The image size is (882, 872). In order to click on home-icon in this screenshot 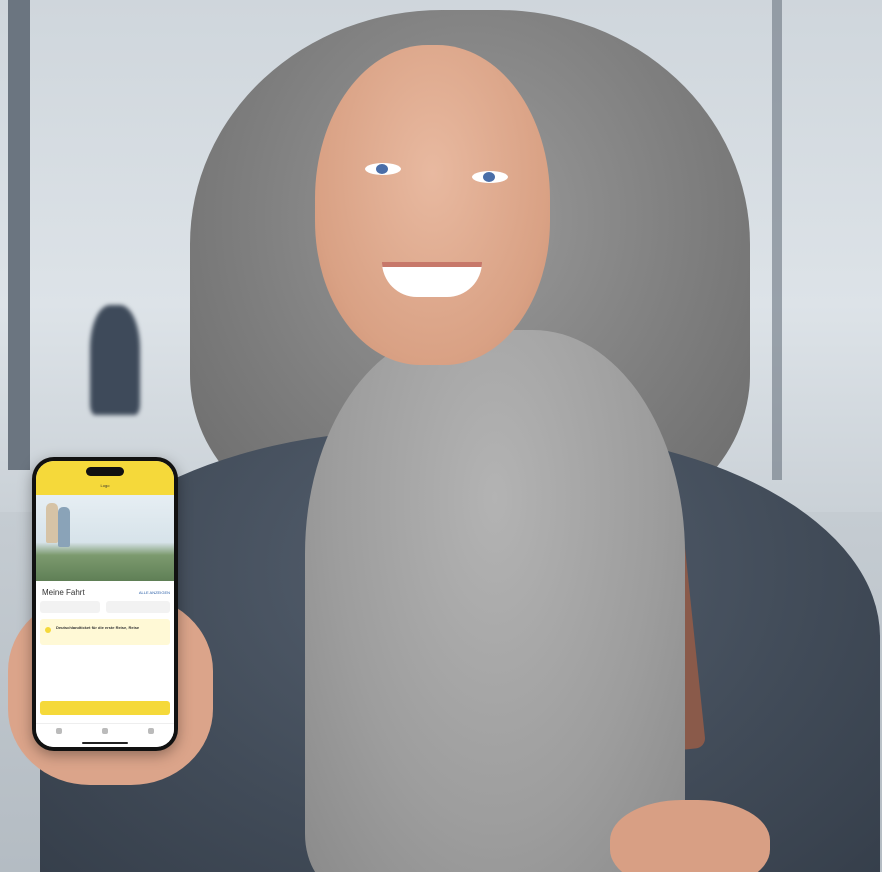, I will do `click(59, 731)`.